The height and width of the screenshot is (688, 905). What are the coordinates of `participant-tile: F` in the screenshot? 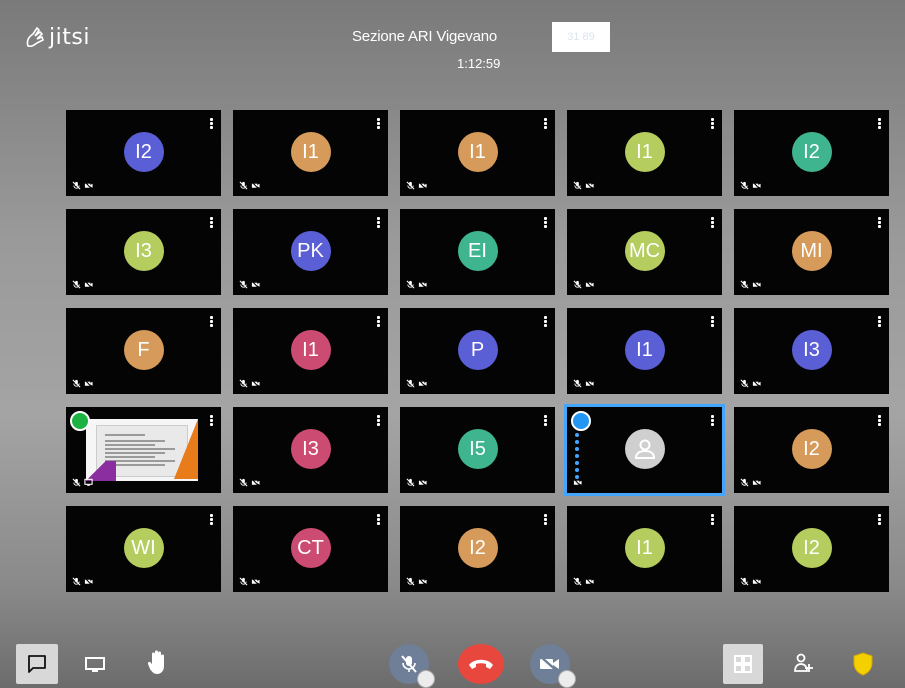 It's located at (143, 351).